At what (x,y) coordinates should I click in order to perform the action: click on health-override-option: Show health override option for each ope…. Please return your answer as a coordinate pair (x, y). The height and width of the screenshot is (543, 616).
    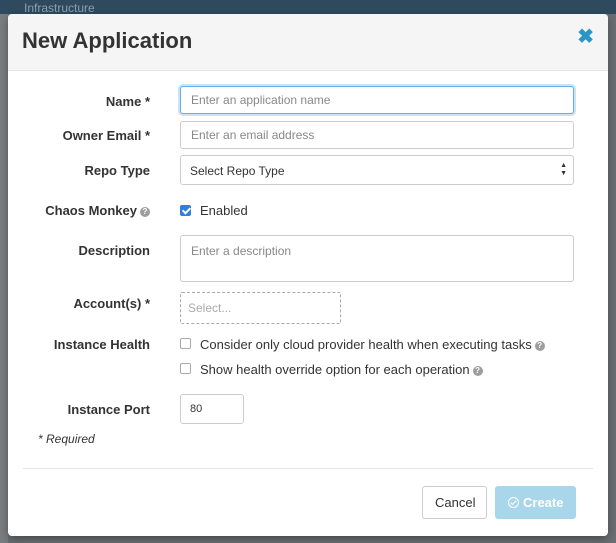
    Looking at the image, I should click on (341, 369).